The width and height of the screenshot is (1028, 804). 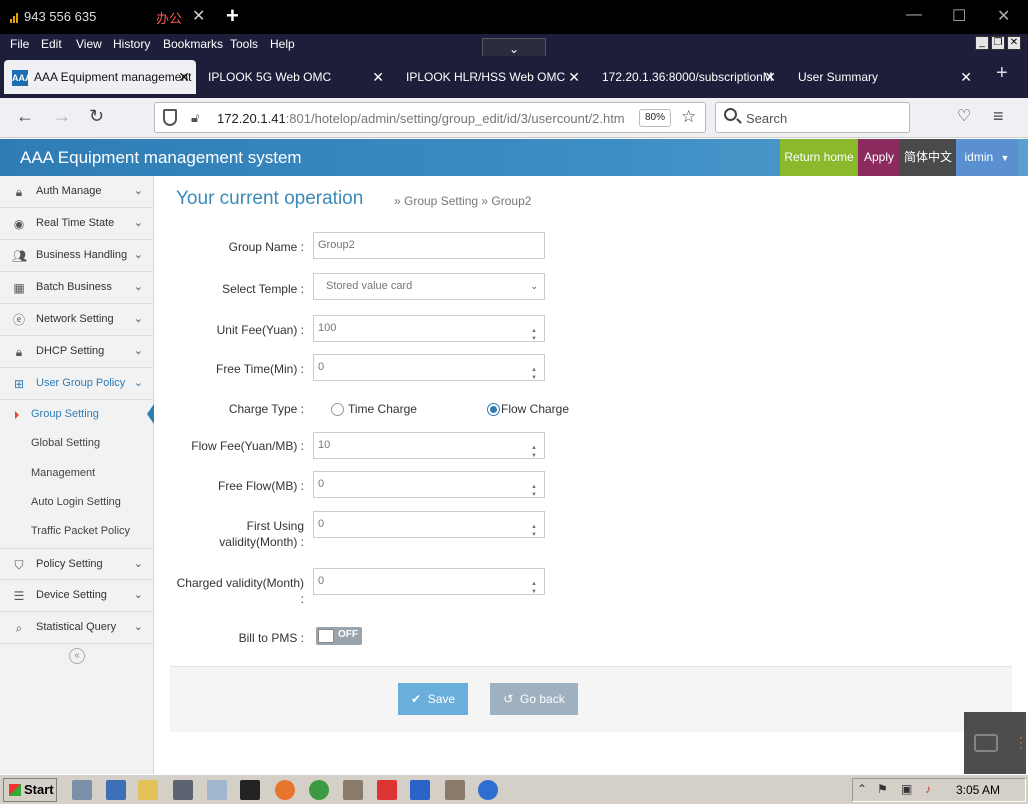 I want to click on close-icon: ✕, so click(x=198, y=16).